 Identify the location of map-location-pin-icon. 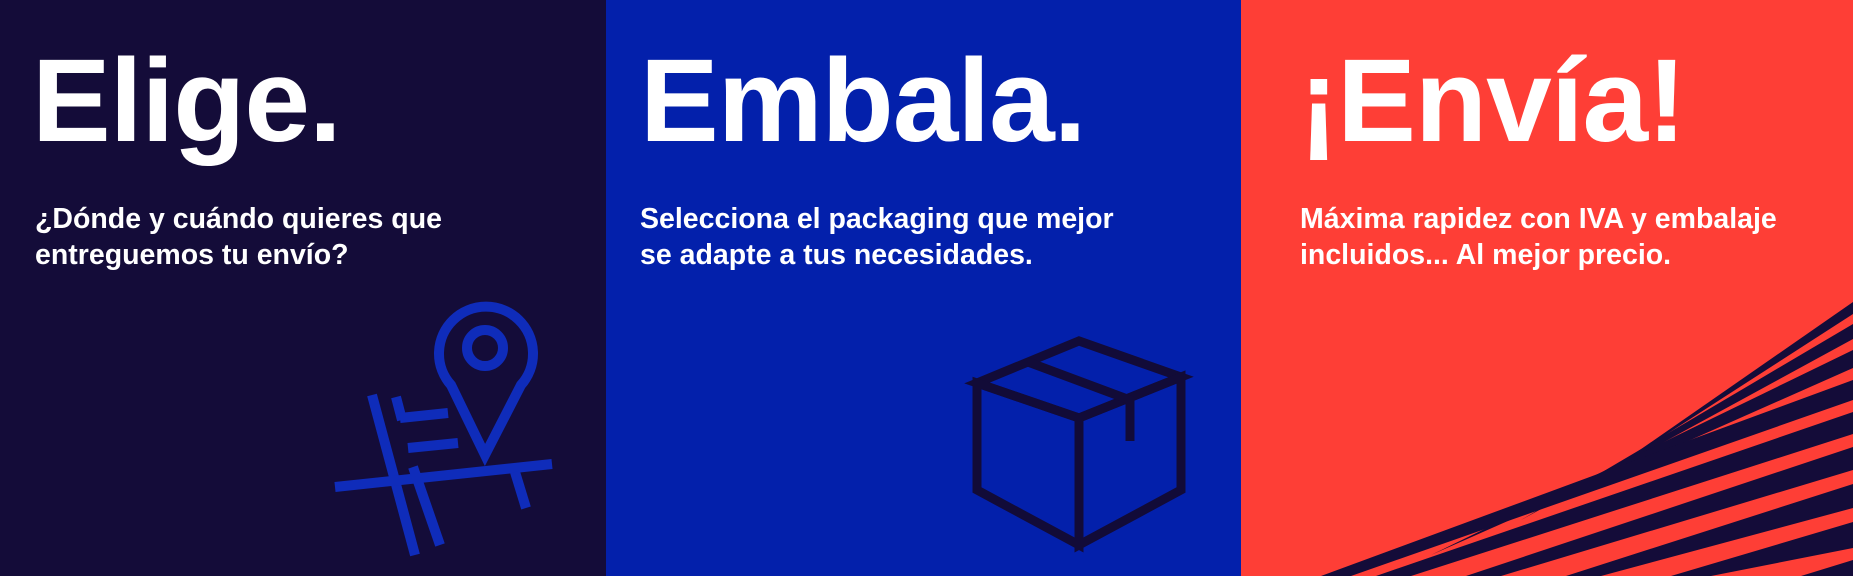
(443, 429).